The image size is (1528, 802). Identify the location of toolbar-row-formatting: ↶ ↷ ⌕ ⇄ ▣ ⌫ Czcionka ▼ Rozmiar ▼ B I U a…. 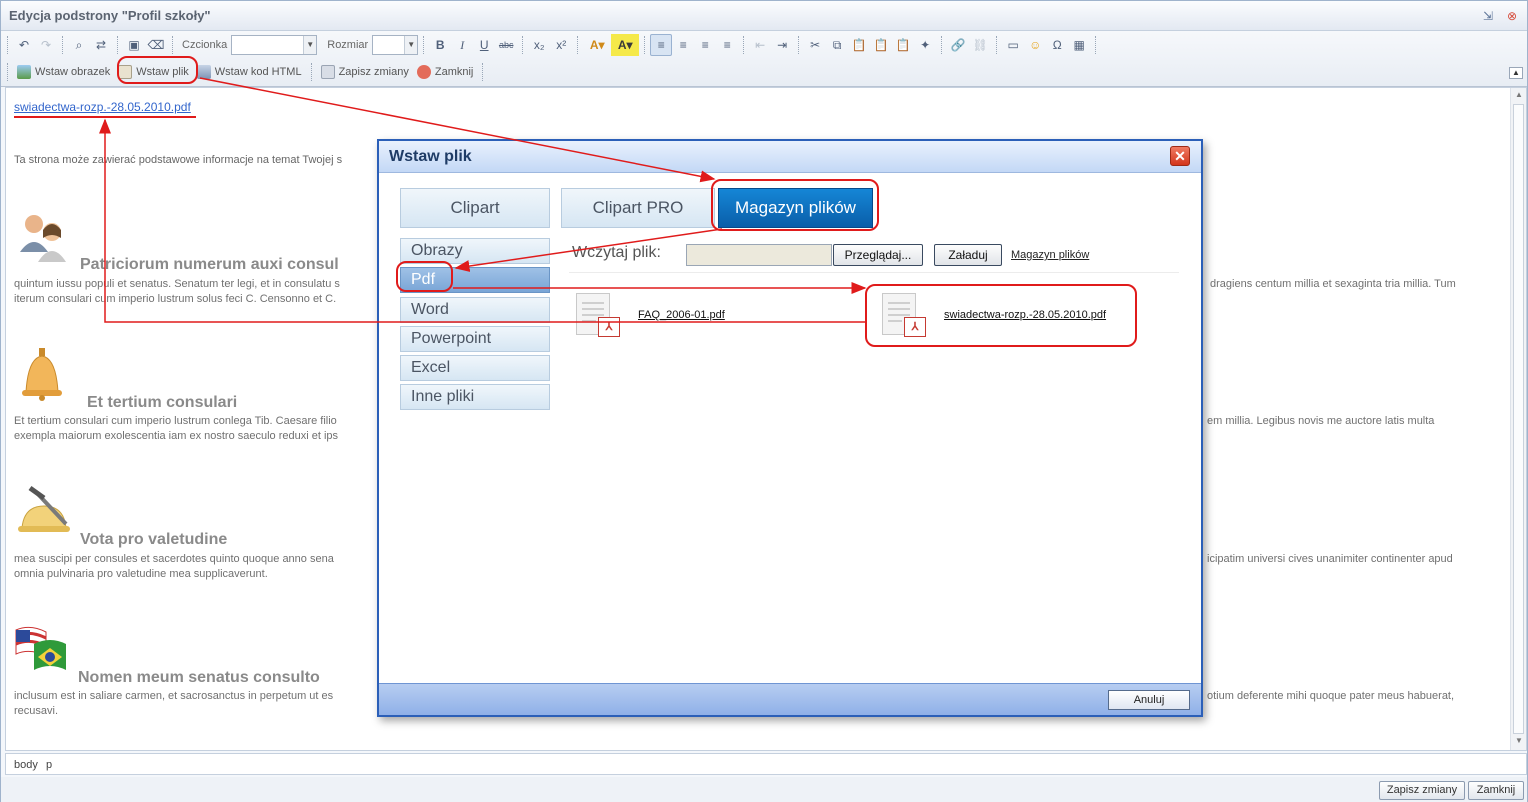
(554, 45).